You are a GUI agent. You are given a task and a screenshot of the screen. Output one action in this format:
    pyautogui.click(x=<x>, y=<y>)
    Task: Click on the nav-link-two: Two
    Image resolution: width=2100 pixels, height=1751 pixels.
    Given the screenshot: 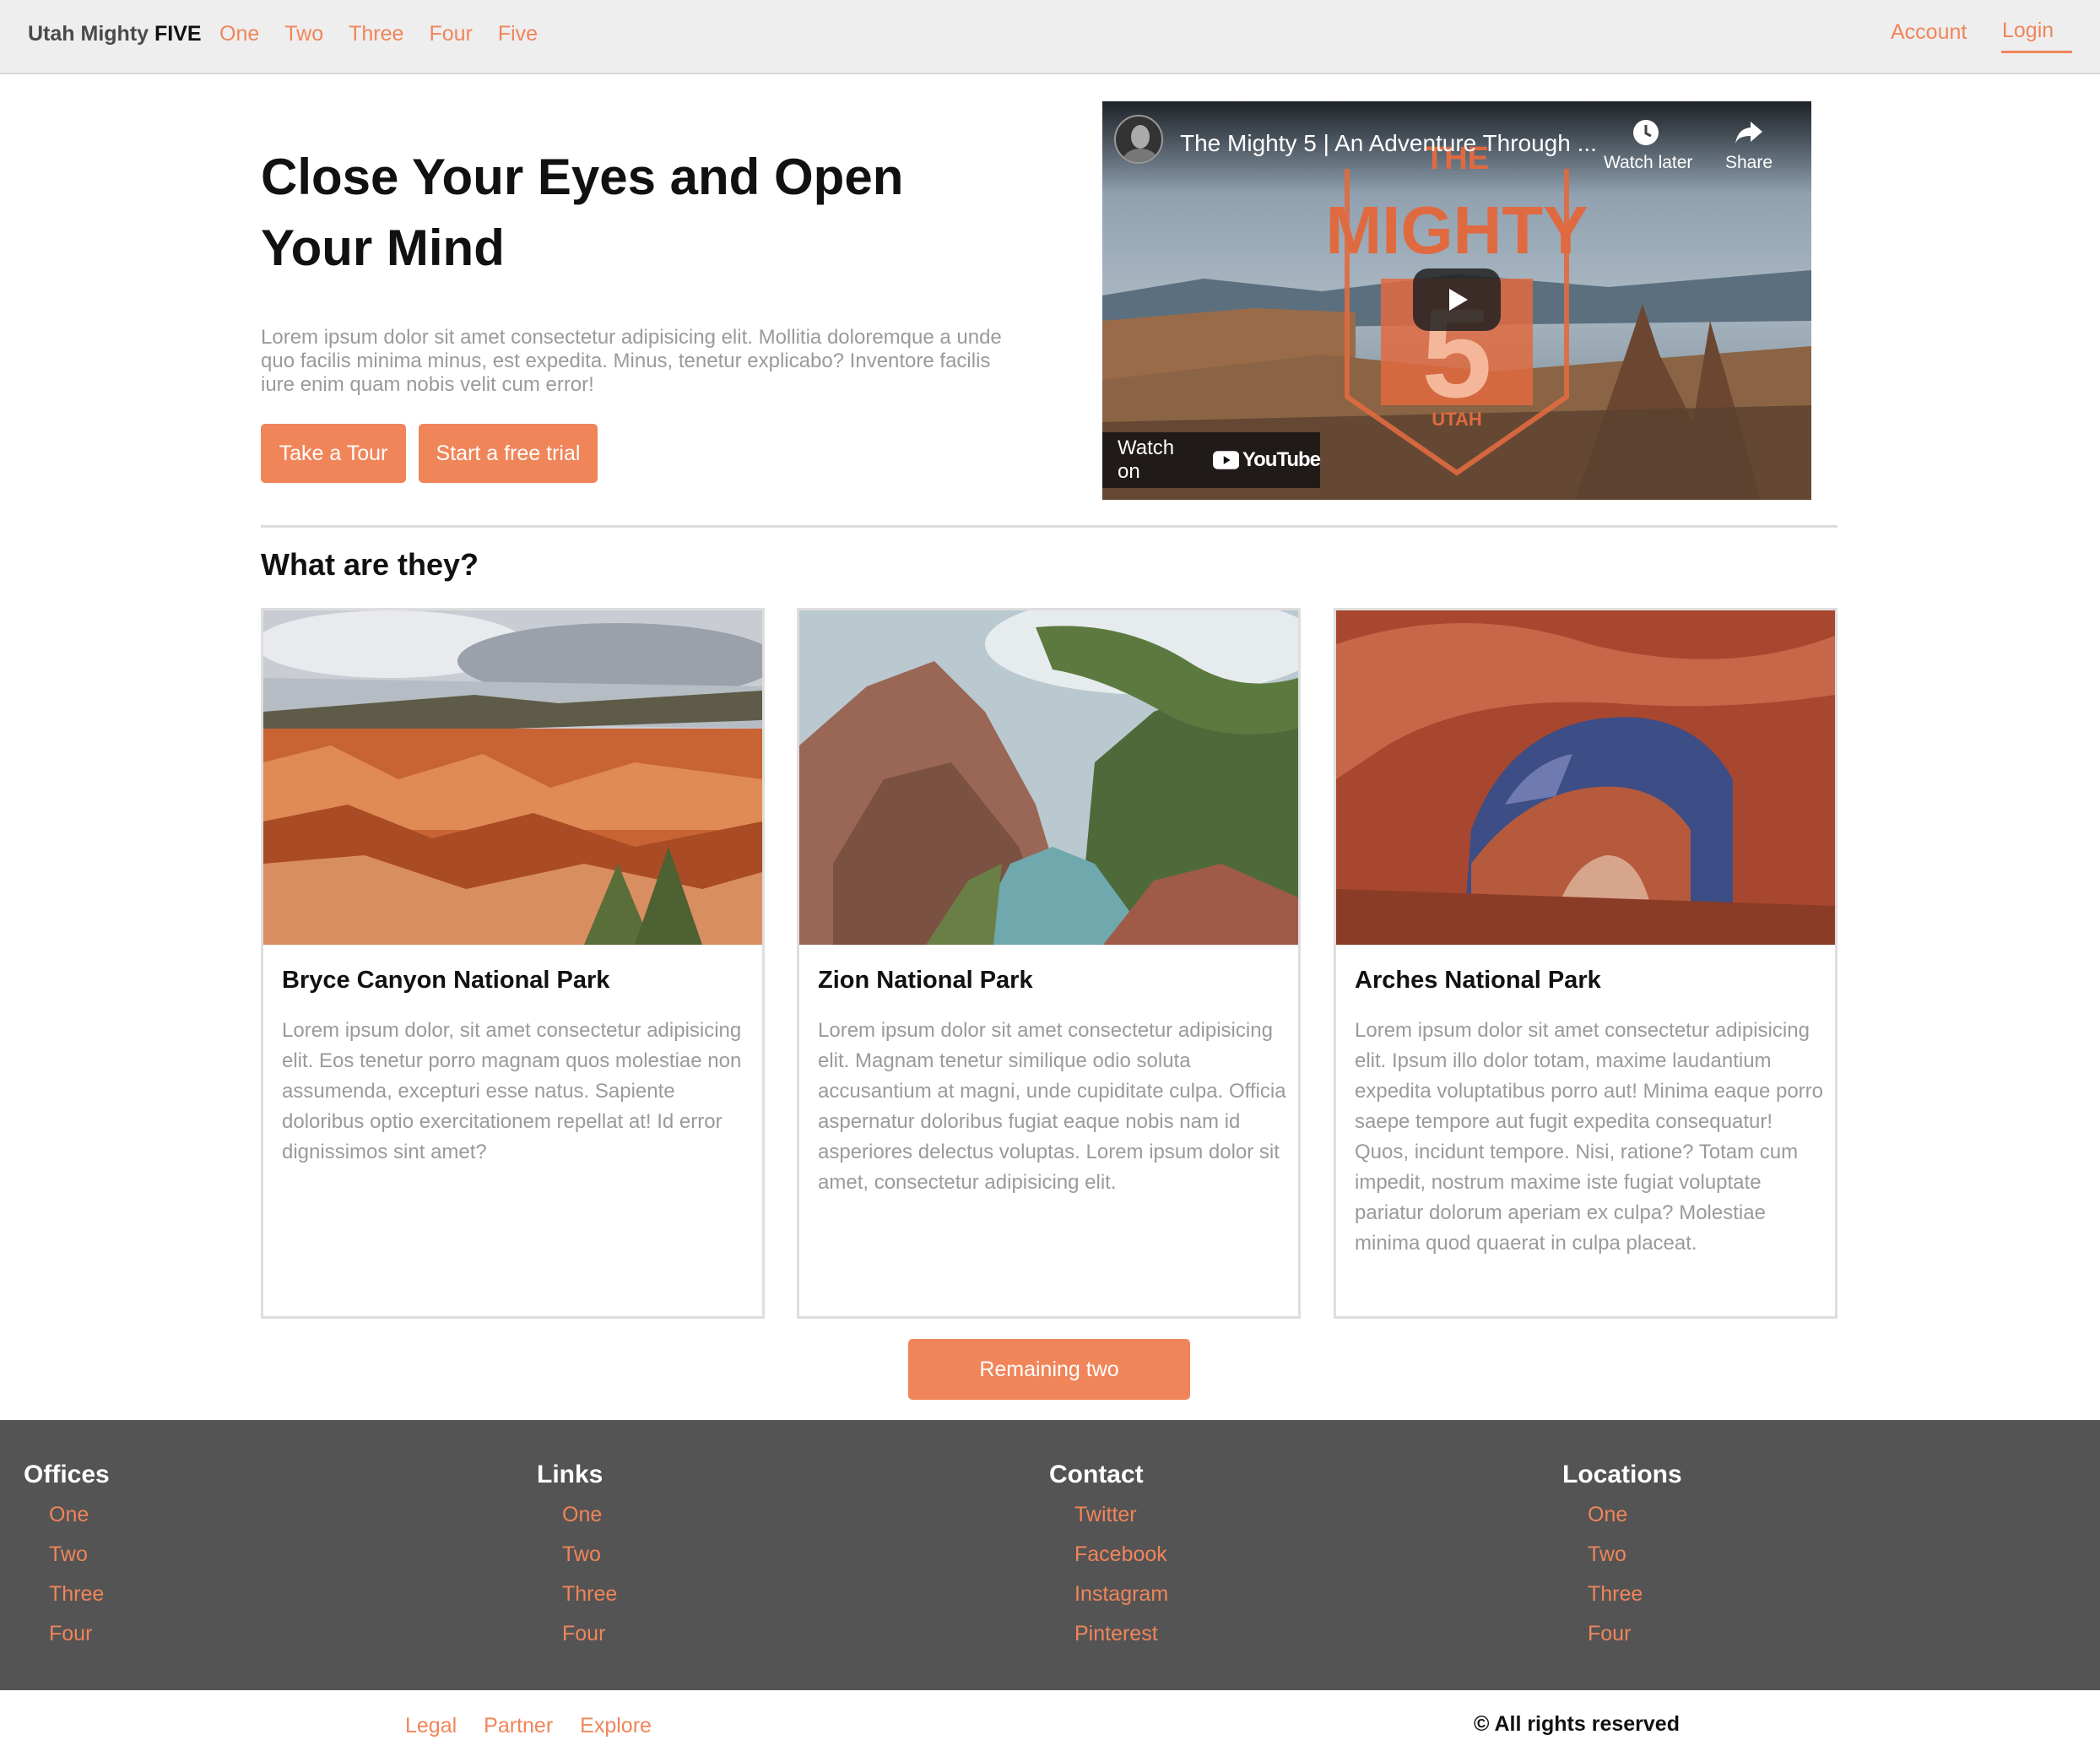 What is the action you would take?
    pyautogui.click(x=303, y=34)
    